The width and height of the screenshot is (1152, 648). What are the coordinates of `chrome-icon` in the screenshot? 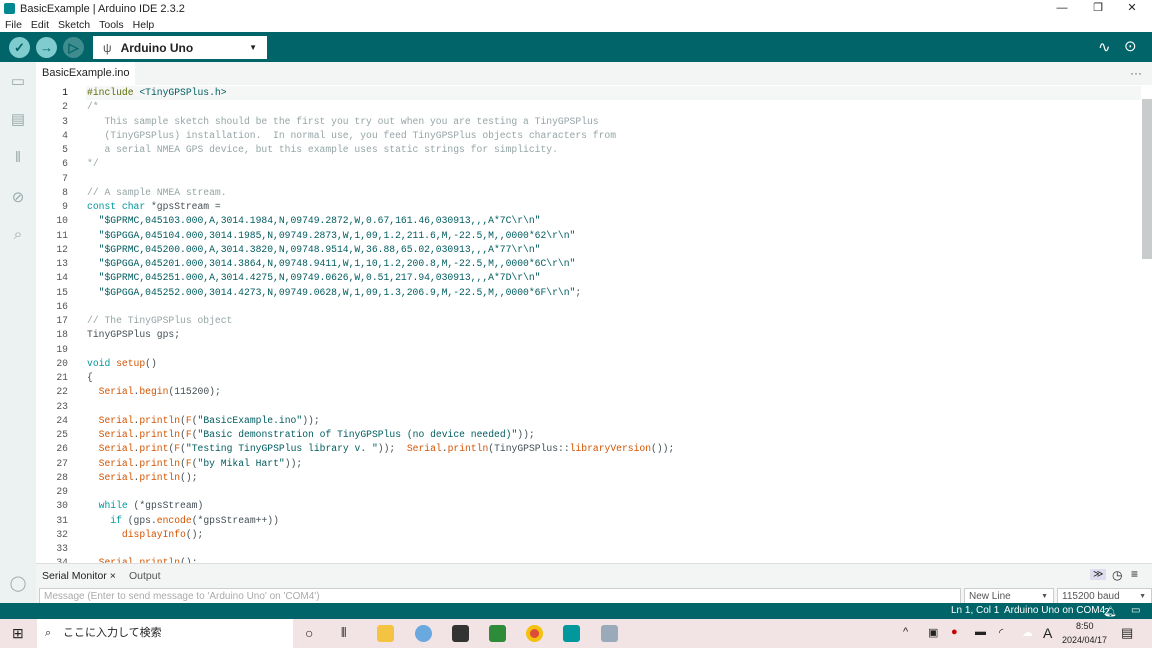 It's located at (534, 633).